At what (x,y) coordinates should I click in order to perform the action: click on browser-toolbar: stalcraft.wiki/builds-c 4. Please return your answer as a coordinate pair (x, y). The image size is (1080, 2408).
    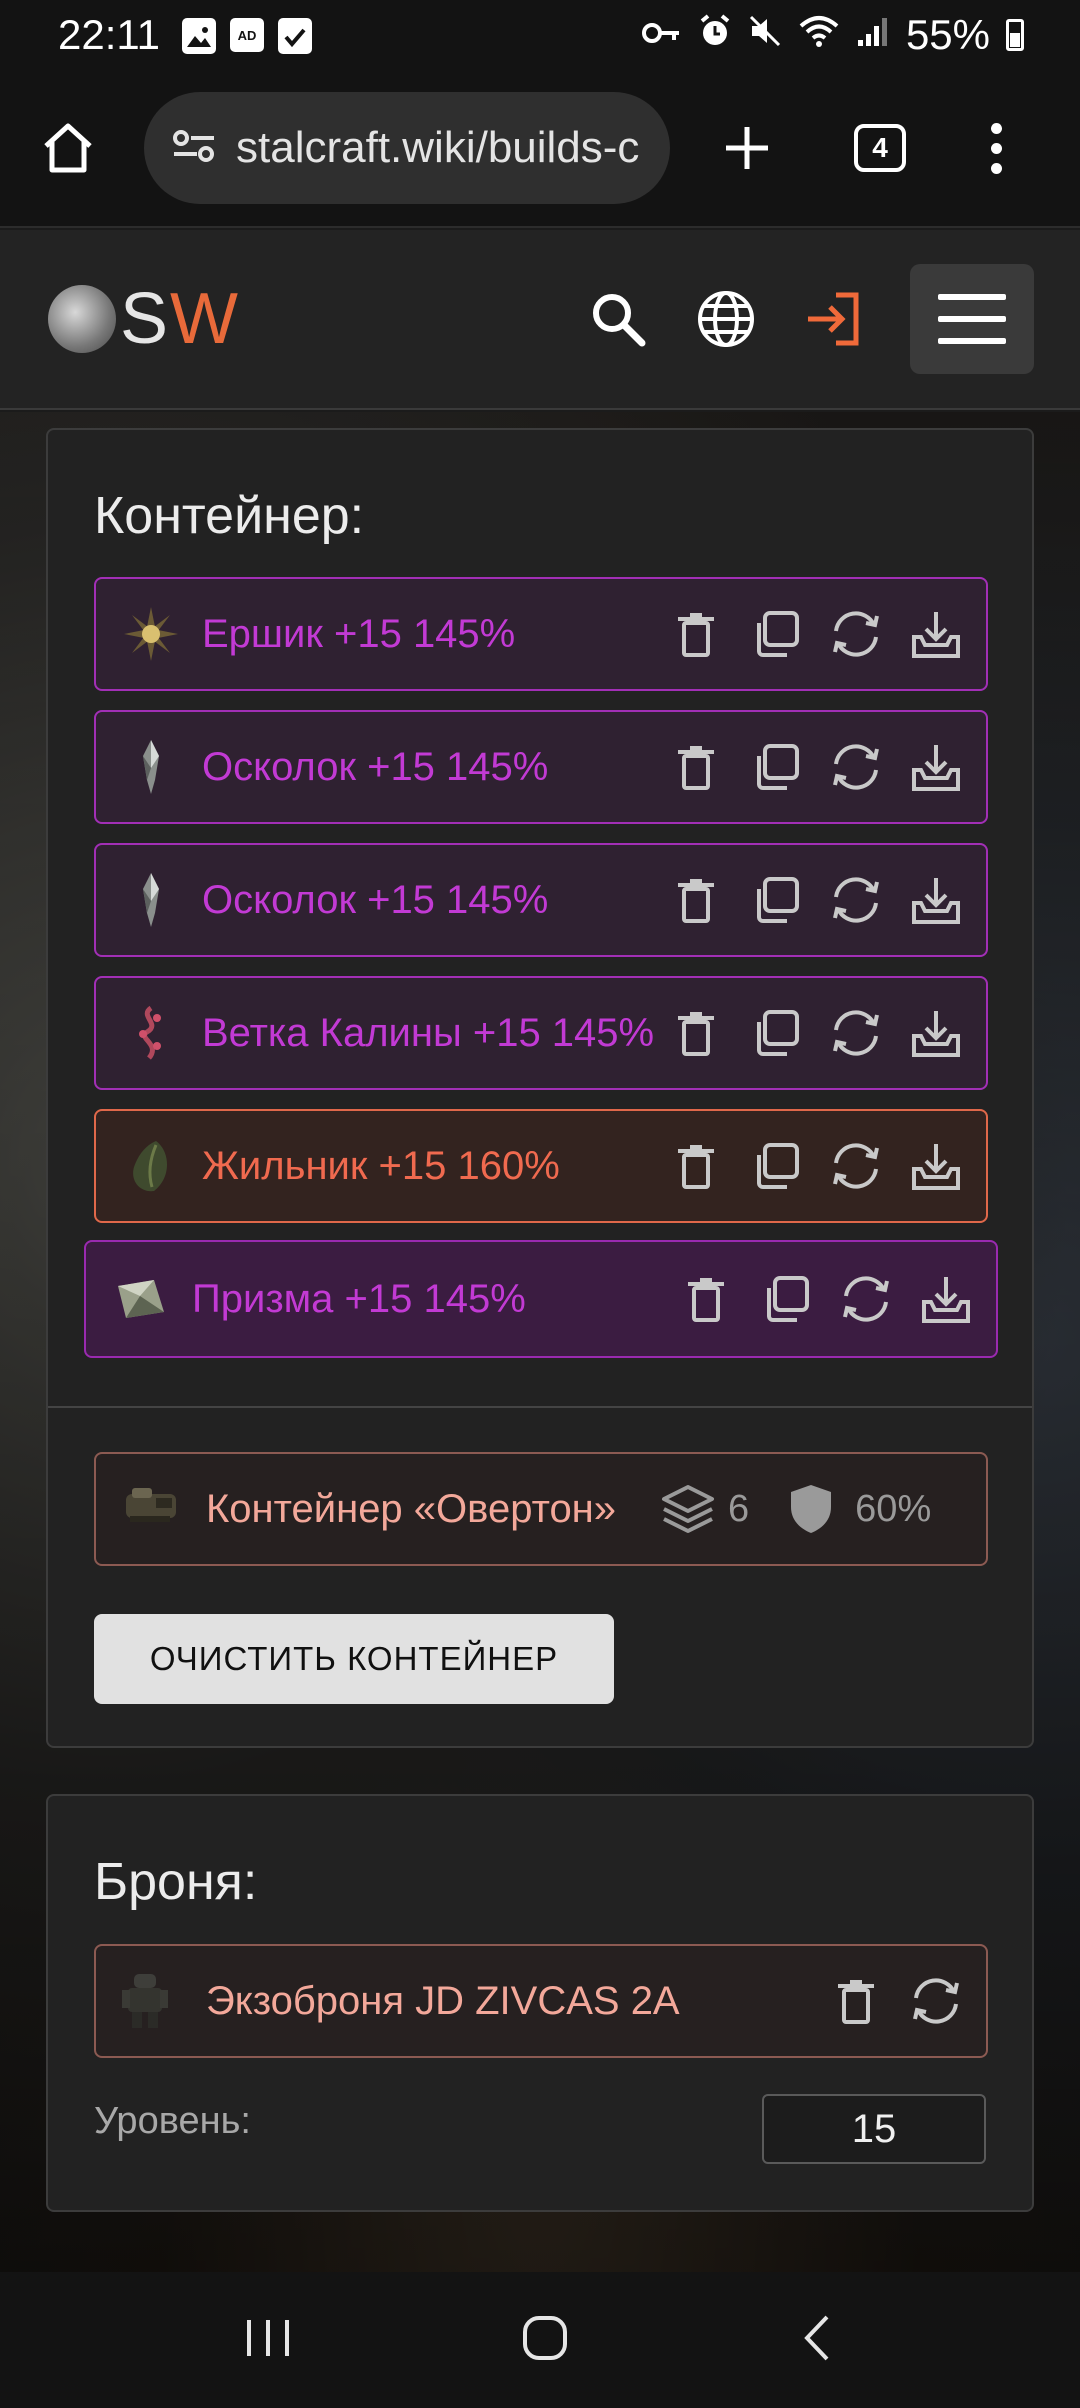
    Looking at the image, I should click on (540, 149).